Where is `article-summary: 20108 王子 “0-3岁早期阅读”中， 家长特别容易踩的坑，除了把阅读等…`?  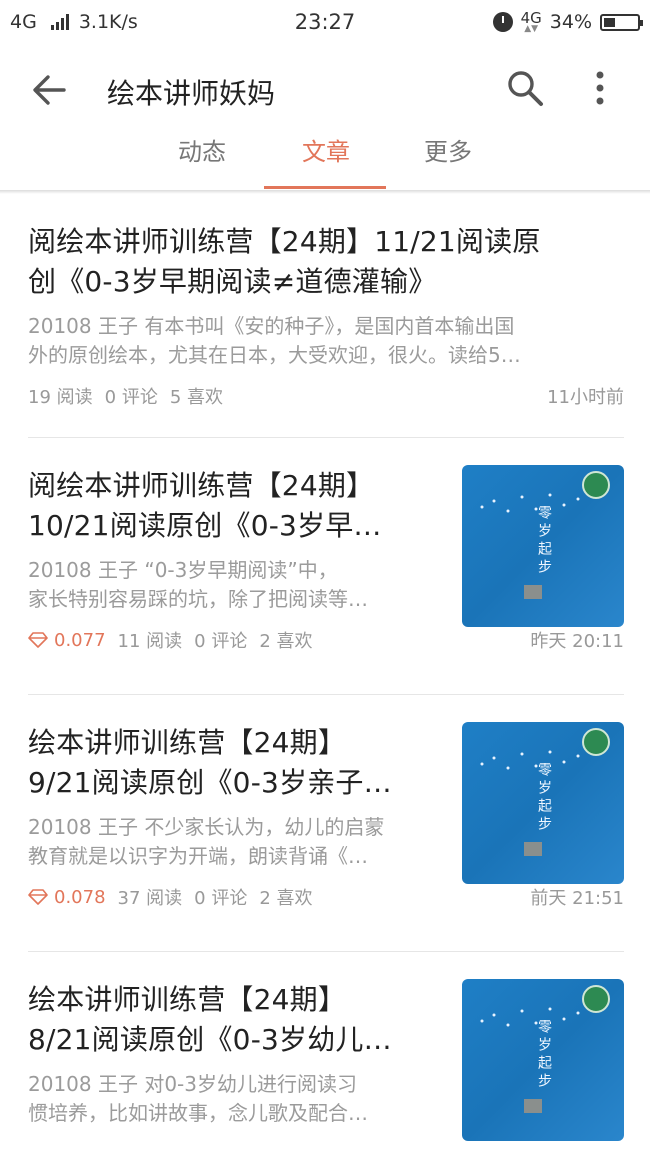
article-summary: 20108 王子 “0-3岁早期阅读”中， 家长特别容易踩的坑，除了把阅读等… is located at coordinates (198, 584).